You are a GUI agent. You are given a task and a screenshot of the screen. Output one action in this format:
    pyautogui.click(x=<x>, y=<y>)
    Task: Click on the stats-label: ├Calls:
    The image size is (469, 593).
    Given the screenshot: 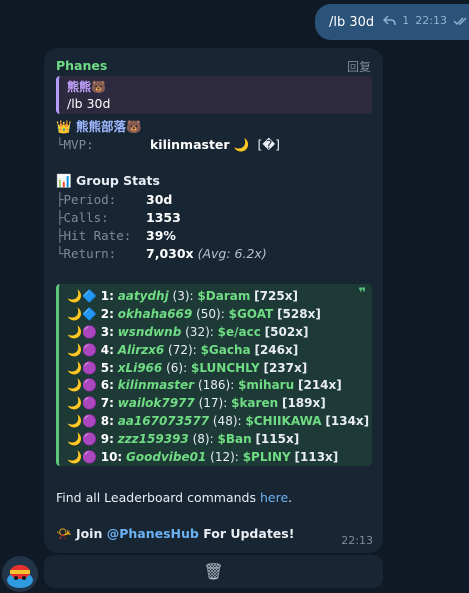 What is the action you would take?
    pyautogui.click(x=82, y=217)
    